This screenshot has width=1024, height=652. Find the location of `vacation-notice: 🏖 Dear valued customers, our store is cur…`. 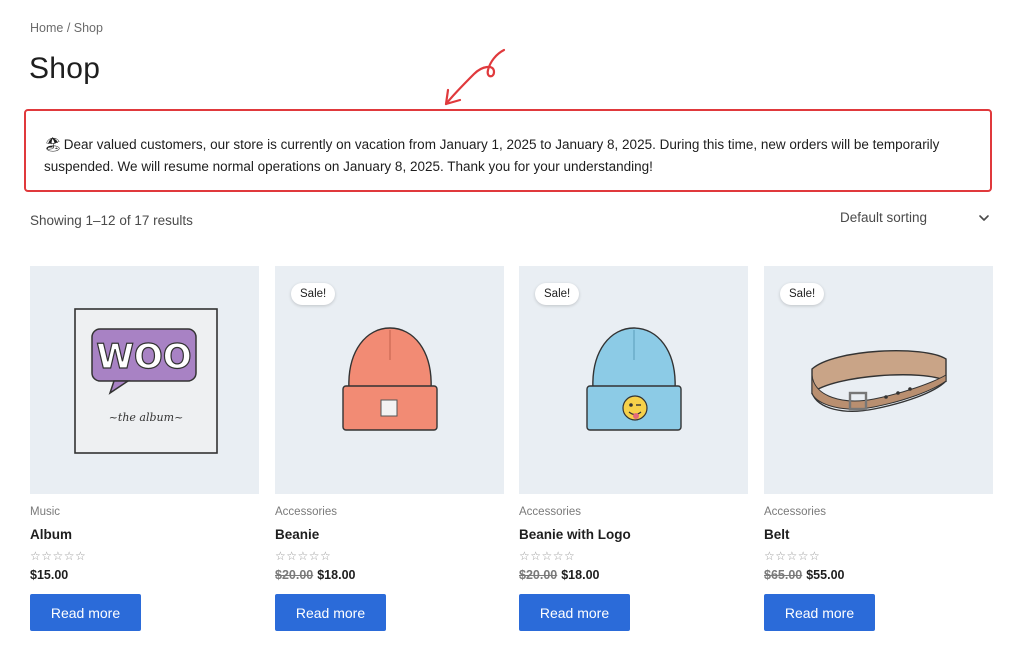

vacation-notice: 🏖 Dear valued customers, our store is cur… is located at coordinates (508, 150).